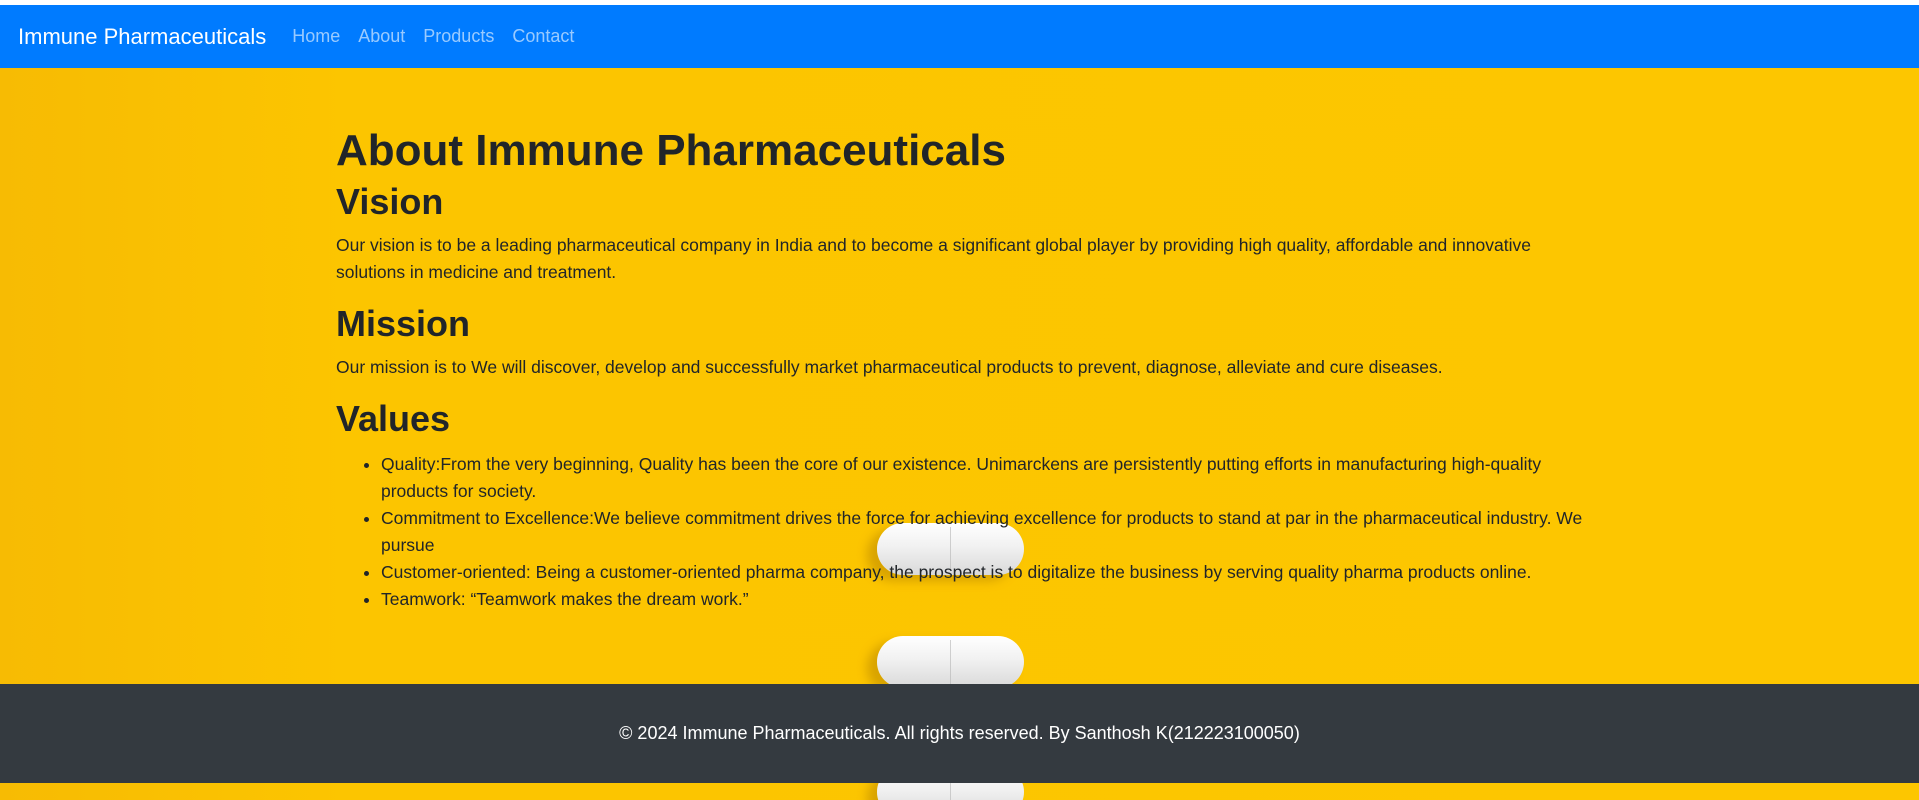 Image resolution: width=1919 pixels, height=800 pixels. I want to click on capsule-image, so click(950, 662).